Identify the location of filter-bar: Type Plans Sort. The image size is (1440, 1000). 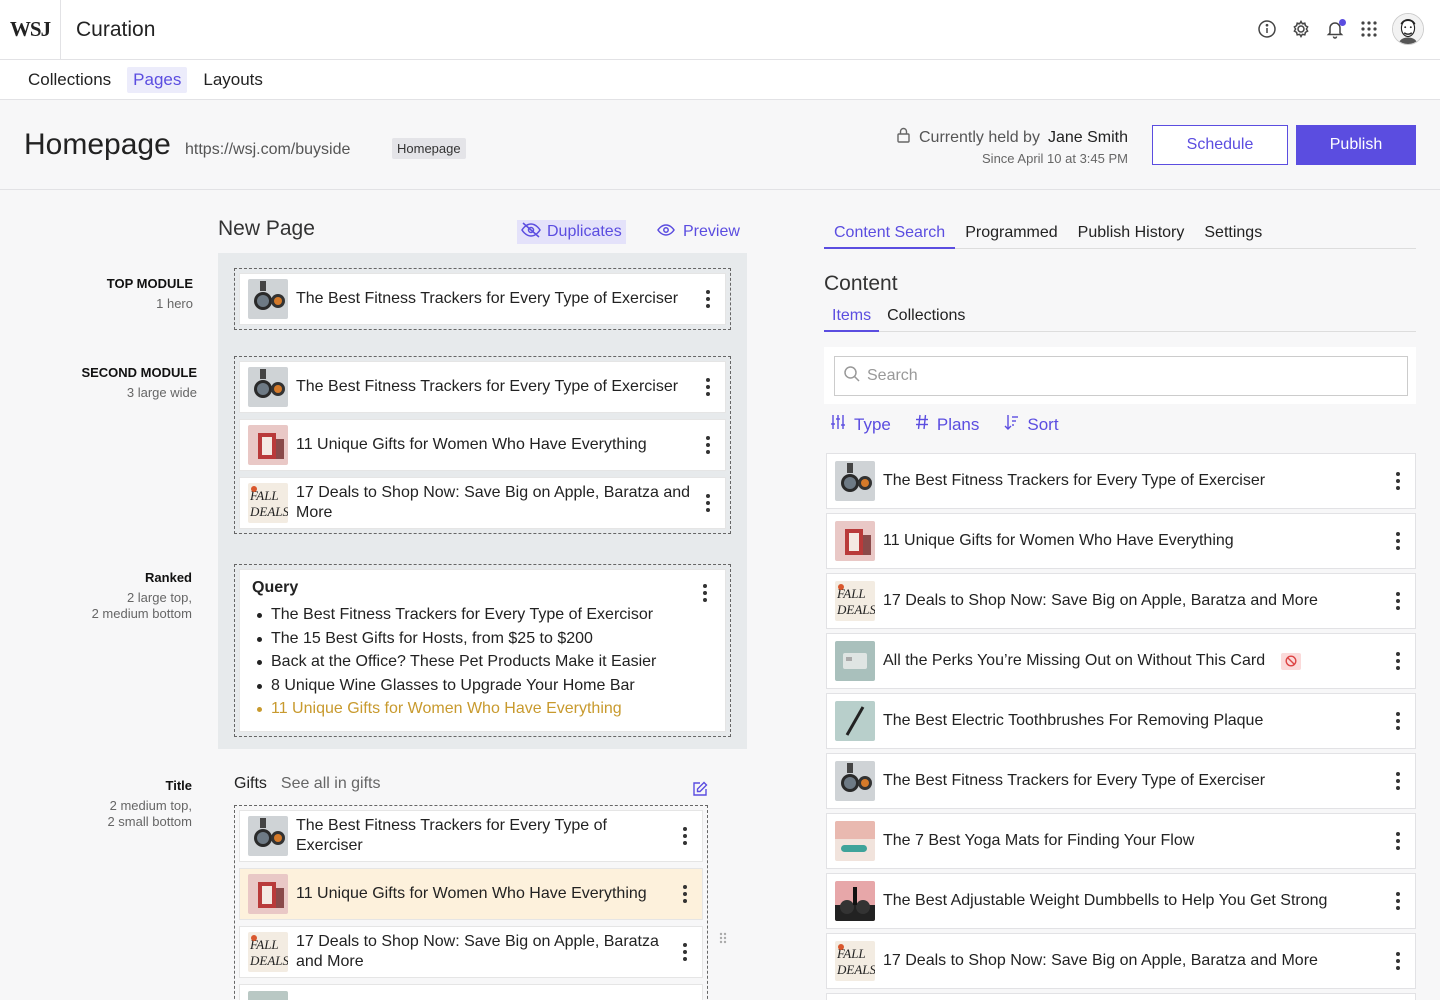
(944, 424).